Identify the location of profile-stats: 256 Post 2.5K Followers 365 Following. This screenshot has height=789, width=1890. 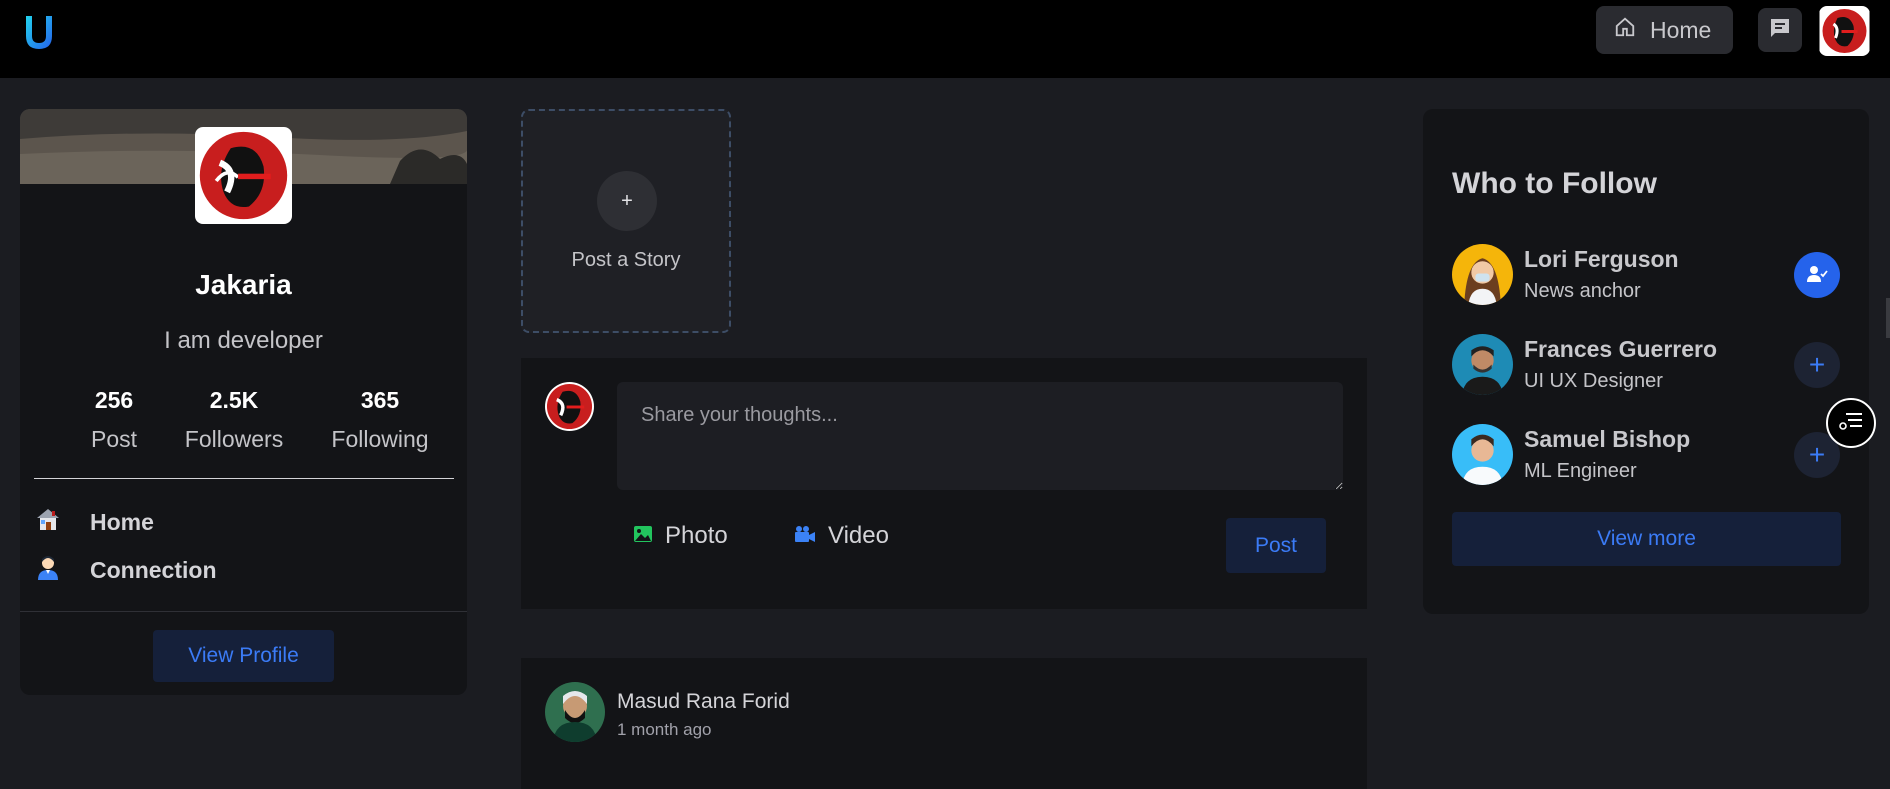
(243, 422).